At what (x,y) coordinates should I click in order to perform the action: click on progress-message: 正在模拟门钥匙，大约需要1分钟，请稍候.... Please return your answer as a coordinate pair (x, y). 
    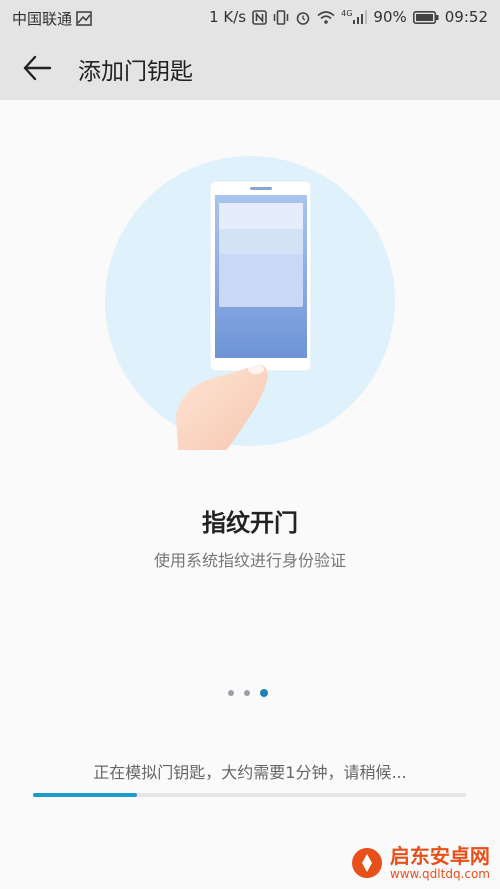
    Looking at the image, I should click on (250, 772).